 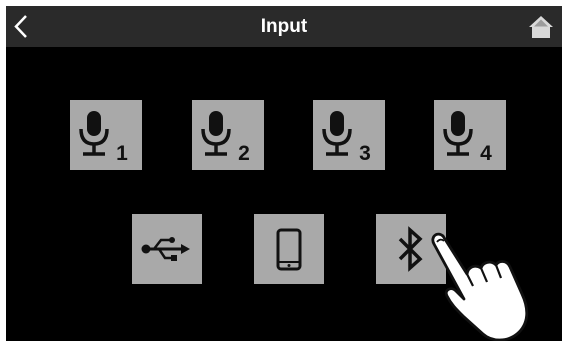 I want to click on home-button, so click(x=541, y=26).